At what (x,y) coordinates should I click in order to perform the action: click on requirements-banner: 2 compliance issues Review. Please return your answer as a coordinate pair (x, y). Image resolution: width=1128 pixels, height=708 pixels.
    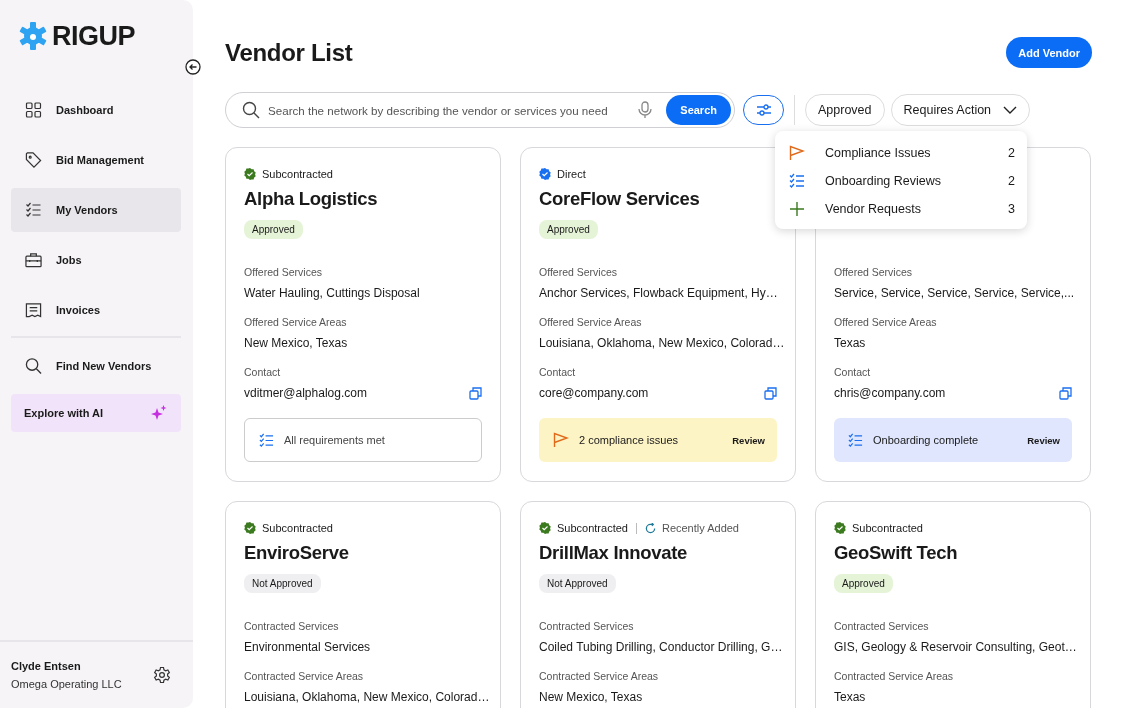
    Looking at the image, I should click on (658, 440).